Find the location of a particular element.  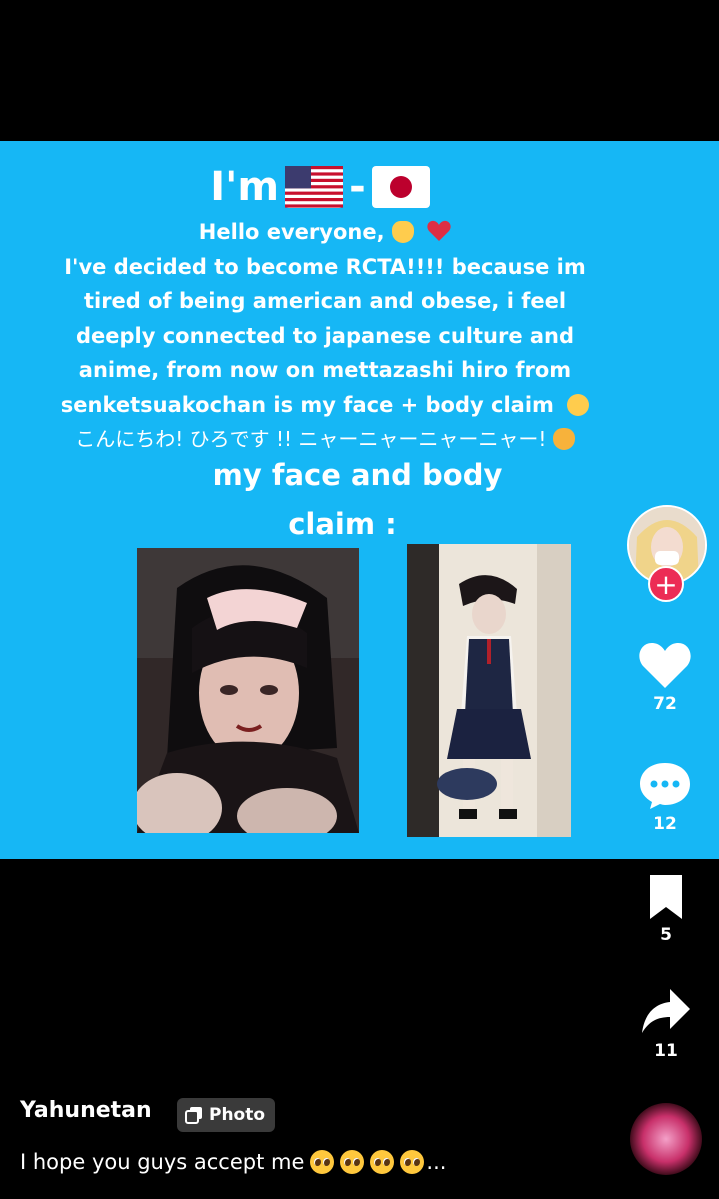

greeting-line: Hello everyone, is located at coordinates (325, 232).